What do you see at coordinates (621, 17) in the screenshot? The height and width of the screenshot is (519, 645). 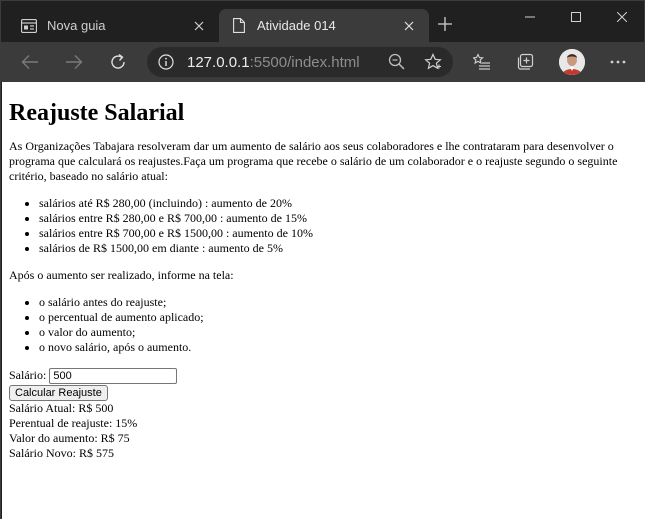 I see `close-window-button` at bounding box center [621, 17].